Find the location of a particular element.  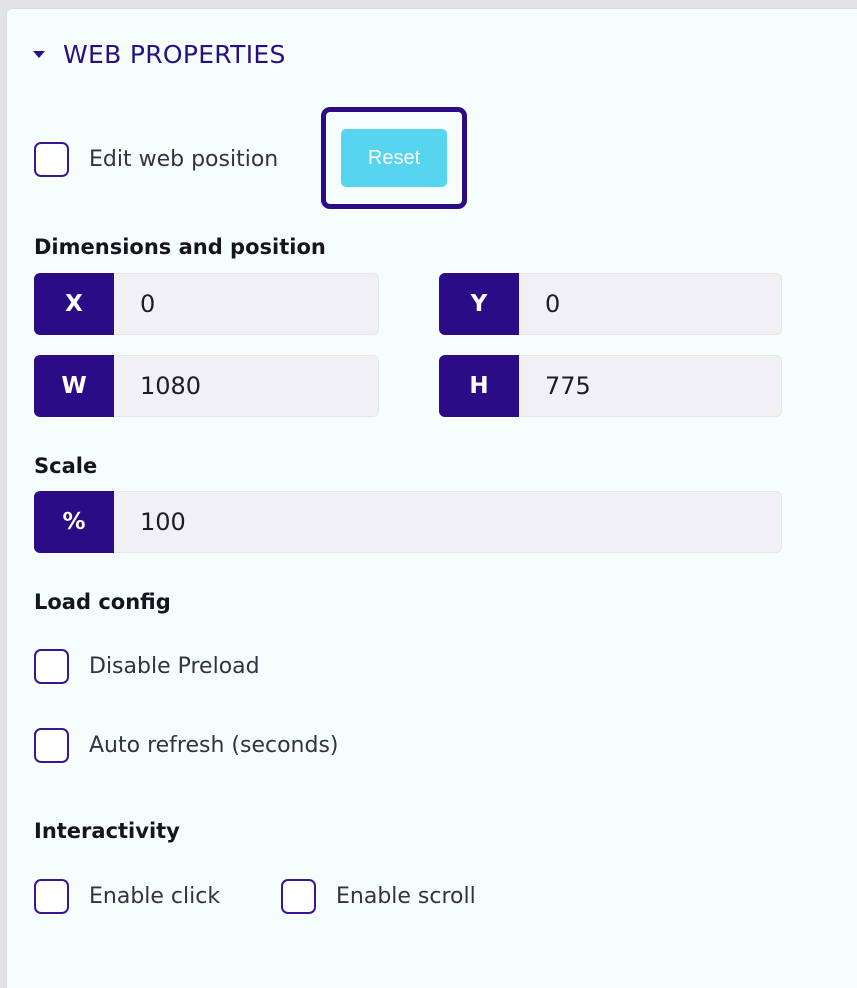

section-header: WEB PROPERTIES is located at coordinates (159, 54).